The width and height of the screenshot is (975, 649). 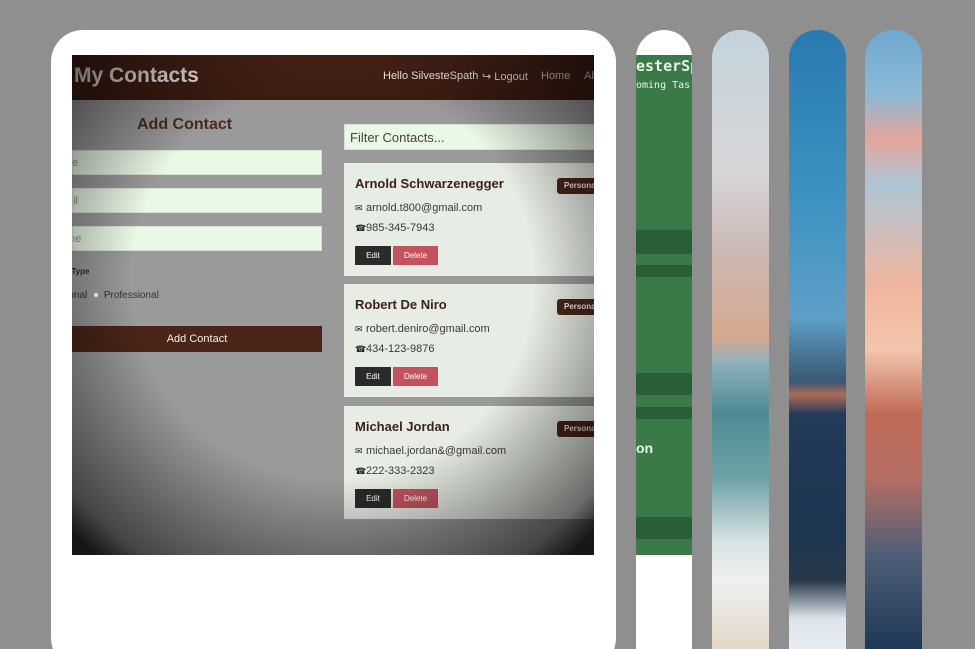 I want to click on radio-professional-label: Professional, so click(x=131, y=295).